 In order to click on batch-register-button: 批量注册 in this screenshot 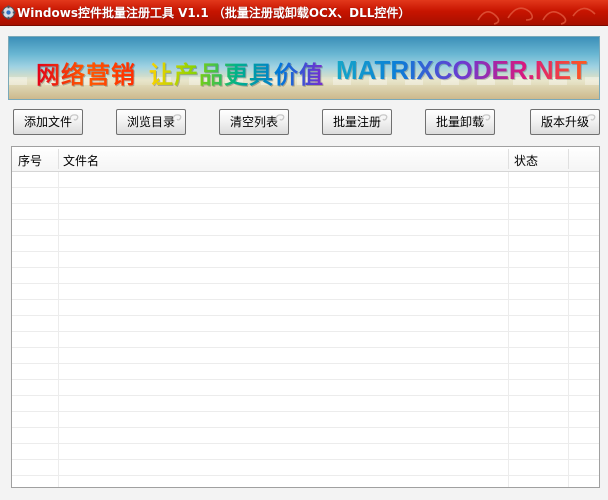, I will do `click(357, 122)`.